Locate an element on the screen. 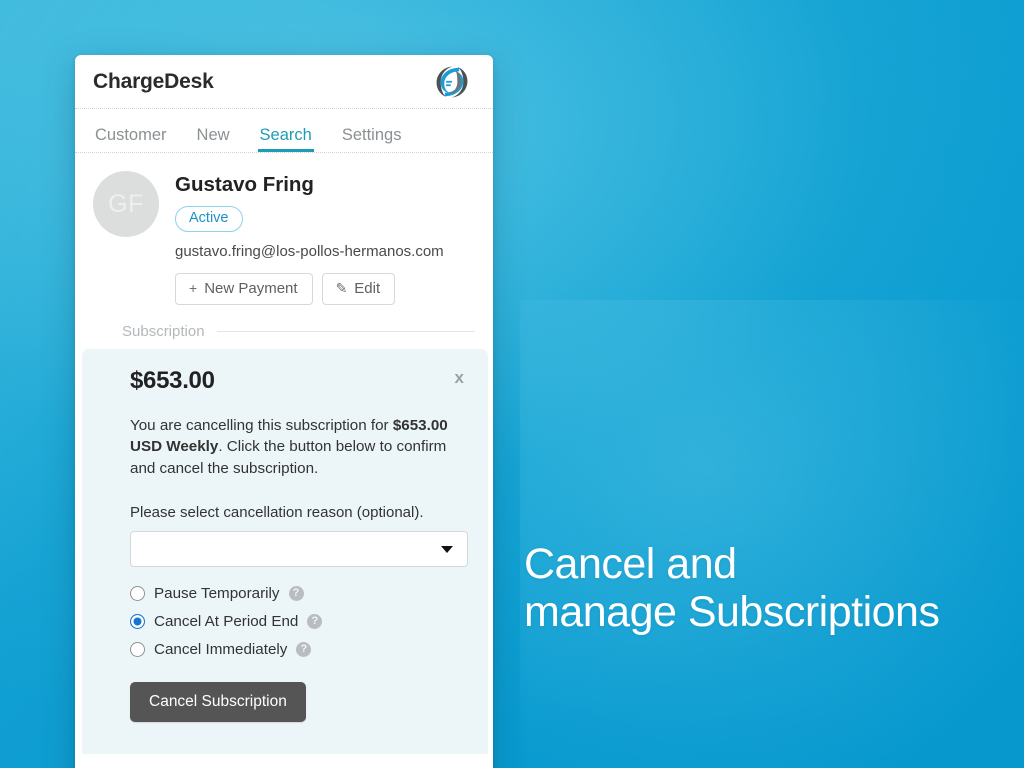 The height and width of the screenshot is (768, 1024). section-header-subscription: Subscription is located at coordinates (298, 331).